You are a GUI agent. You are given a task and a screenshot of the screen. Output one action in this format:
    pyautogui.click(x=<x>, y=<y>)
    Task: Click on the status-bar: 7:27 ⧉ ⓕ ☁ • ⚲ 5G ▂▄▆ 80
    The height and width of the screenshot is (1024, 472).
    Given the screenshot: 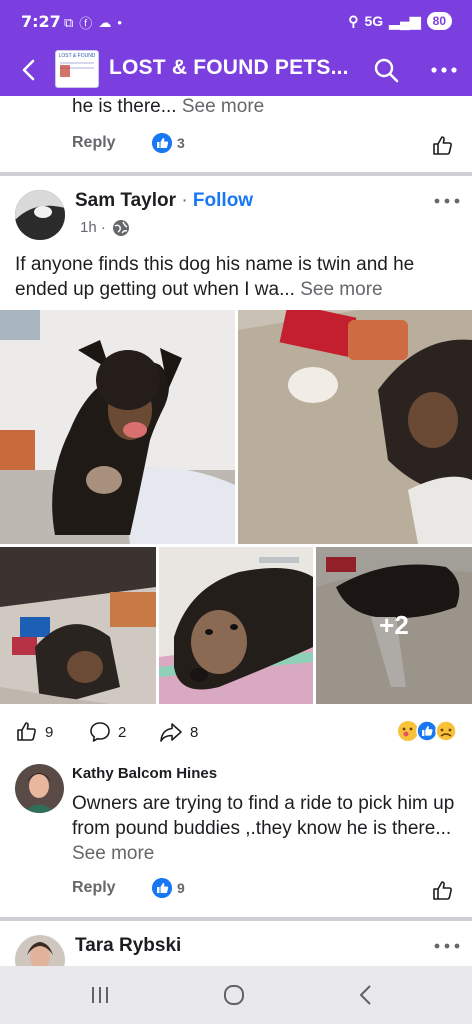 What is the action you would take?
    pyautogui.click(x=236, y=22)
    